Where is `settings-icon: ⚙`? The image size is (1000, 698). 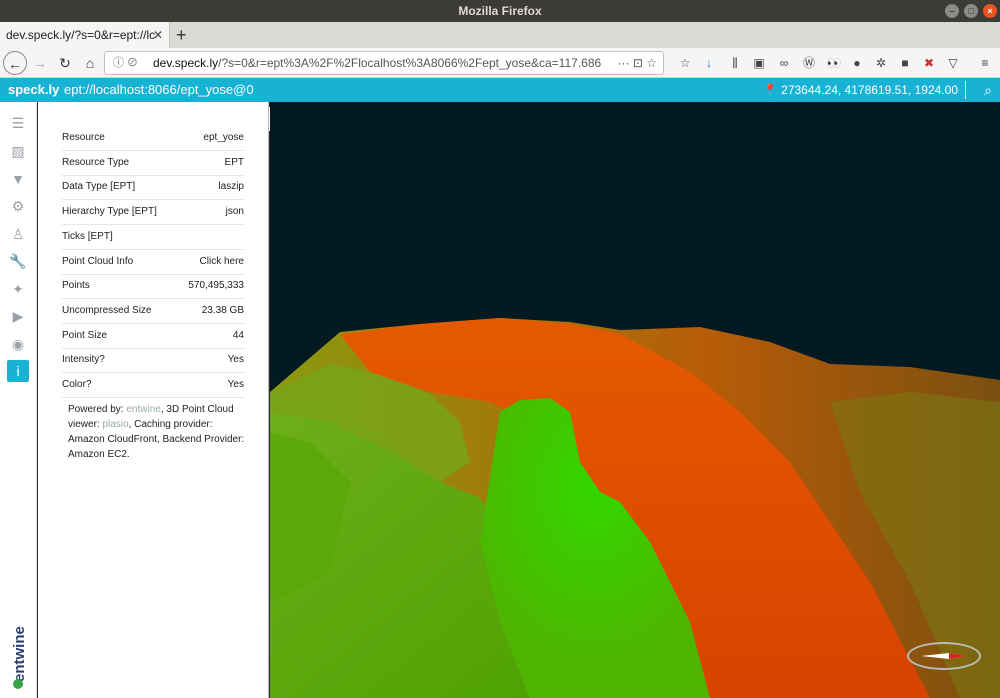
settings-icon: ⚙ is located at coordinates (18, 206).